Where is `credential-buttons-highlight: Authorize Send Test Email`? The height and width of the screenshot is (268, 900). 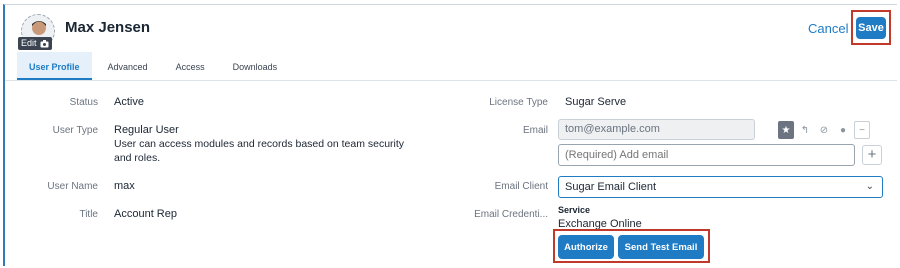
credential-buttons-highlight: Authorize Send Test Email is located at coordinates (631, 246).